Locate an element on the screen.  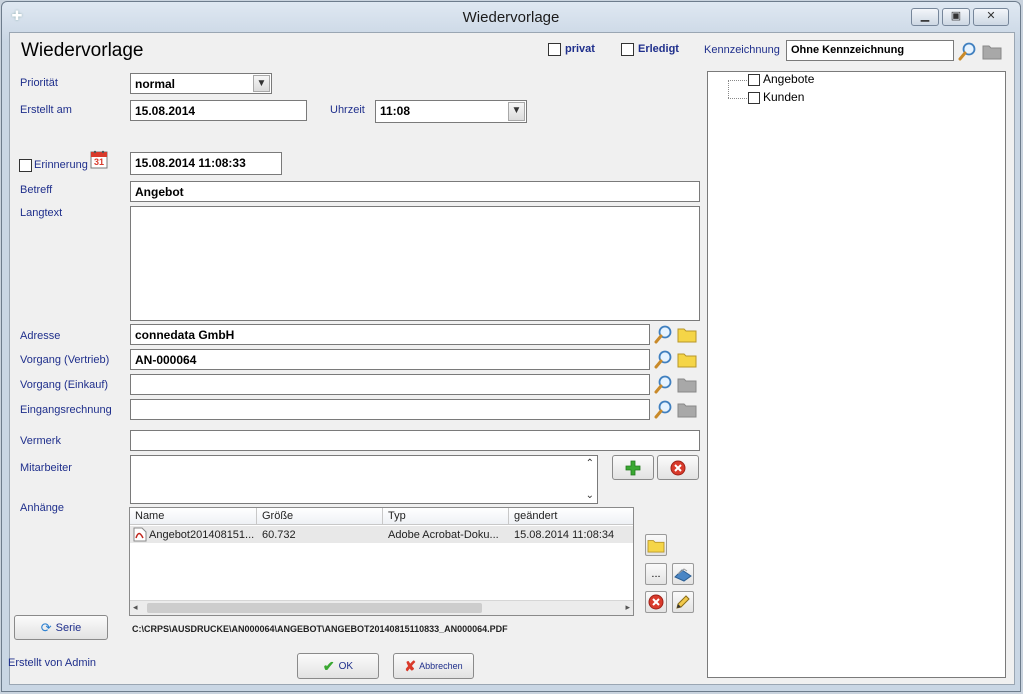
close-window-button: ✕ is located at coordinates (991, 17).